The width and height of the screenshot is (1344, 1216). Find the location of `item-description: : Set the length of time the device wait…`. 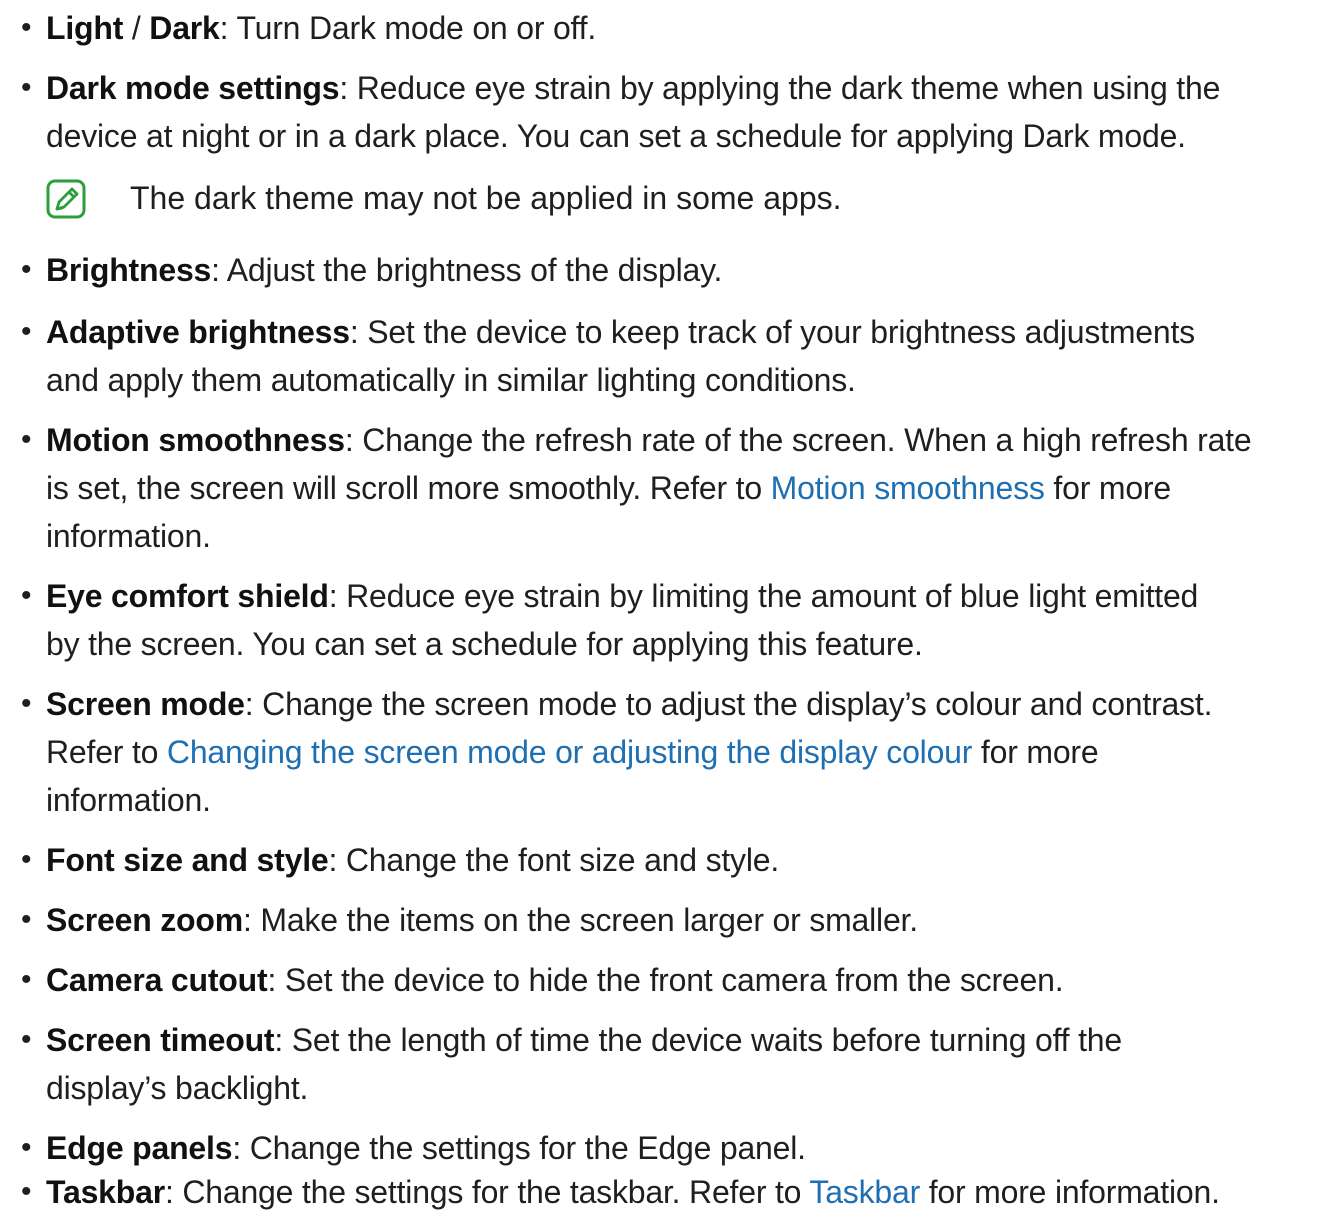

item-description: : Set the length of time the device wait… is located at coordinates (698, 1040).